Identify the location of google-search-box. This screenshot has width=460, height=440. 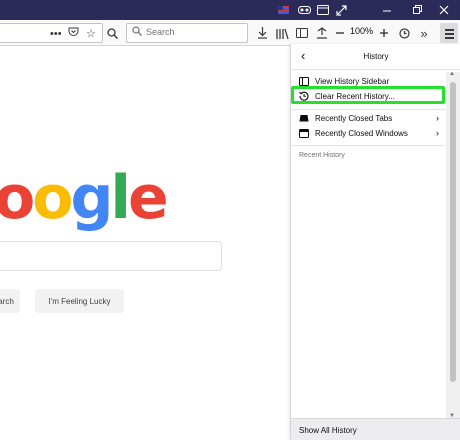
(111, 256).